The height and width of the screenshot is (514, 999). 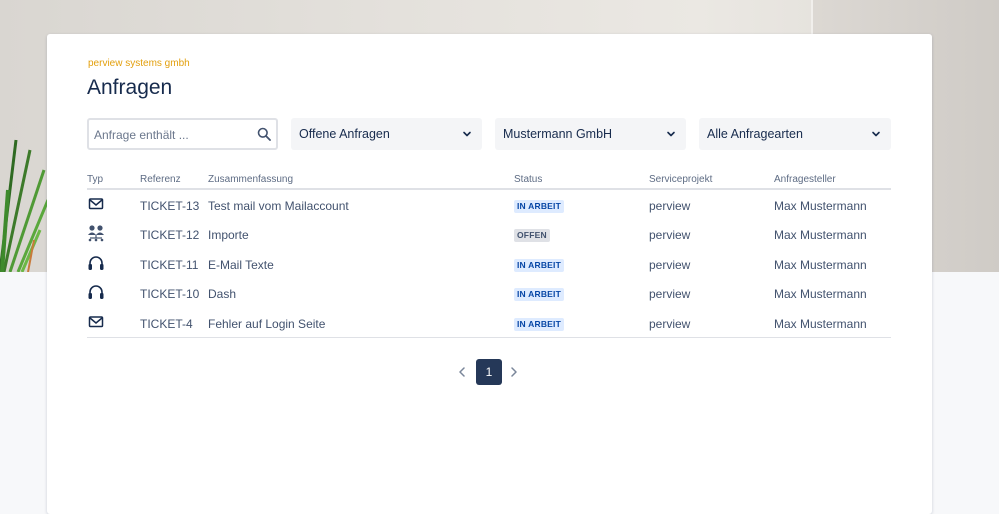 What do you see at coordinates (462, 372) in the screenshot?
I see `chevron-left-icon` at bounding box center [462, 372].